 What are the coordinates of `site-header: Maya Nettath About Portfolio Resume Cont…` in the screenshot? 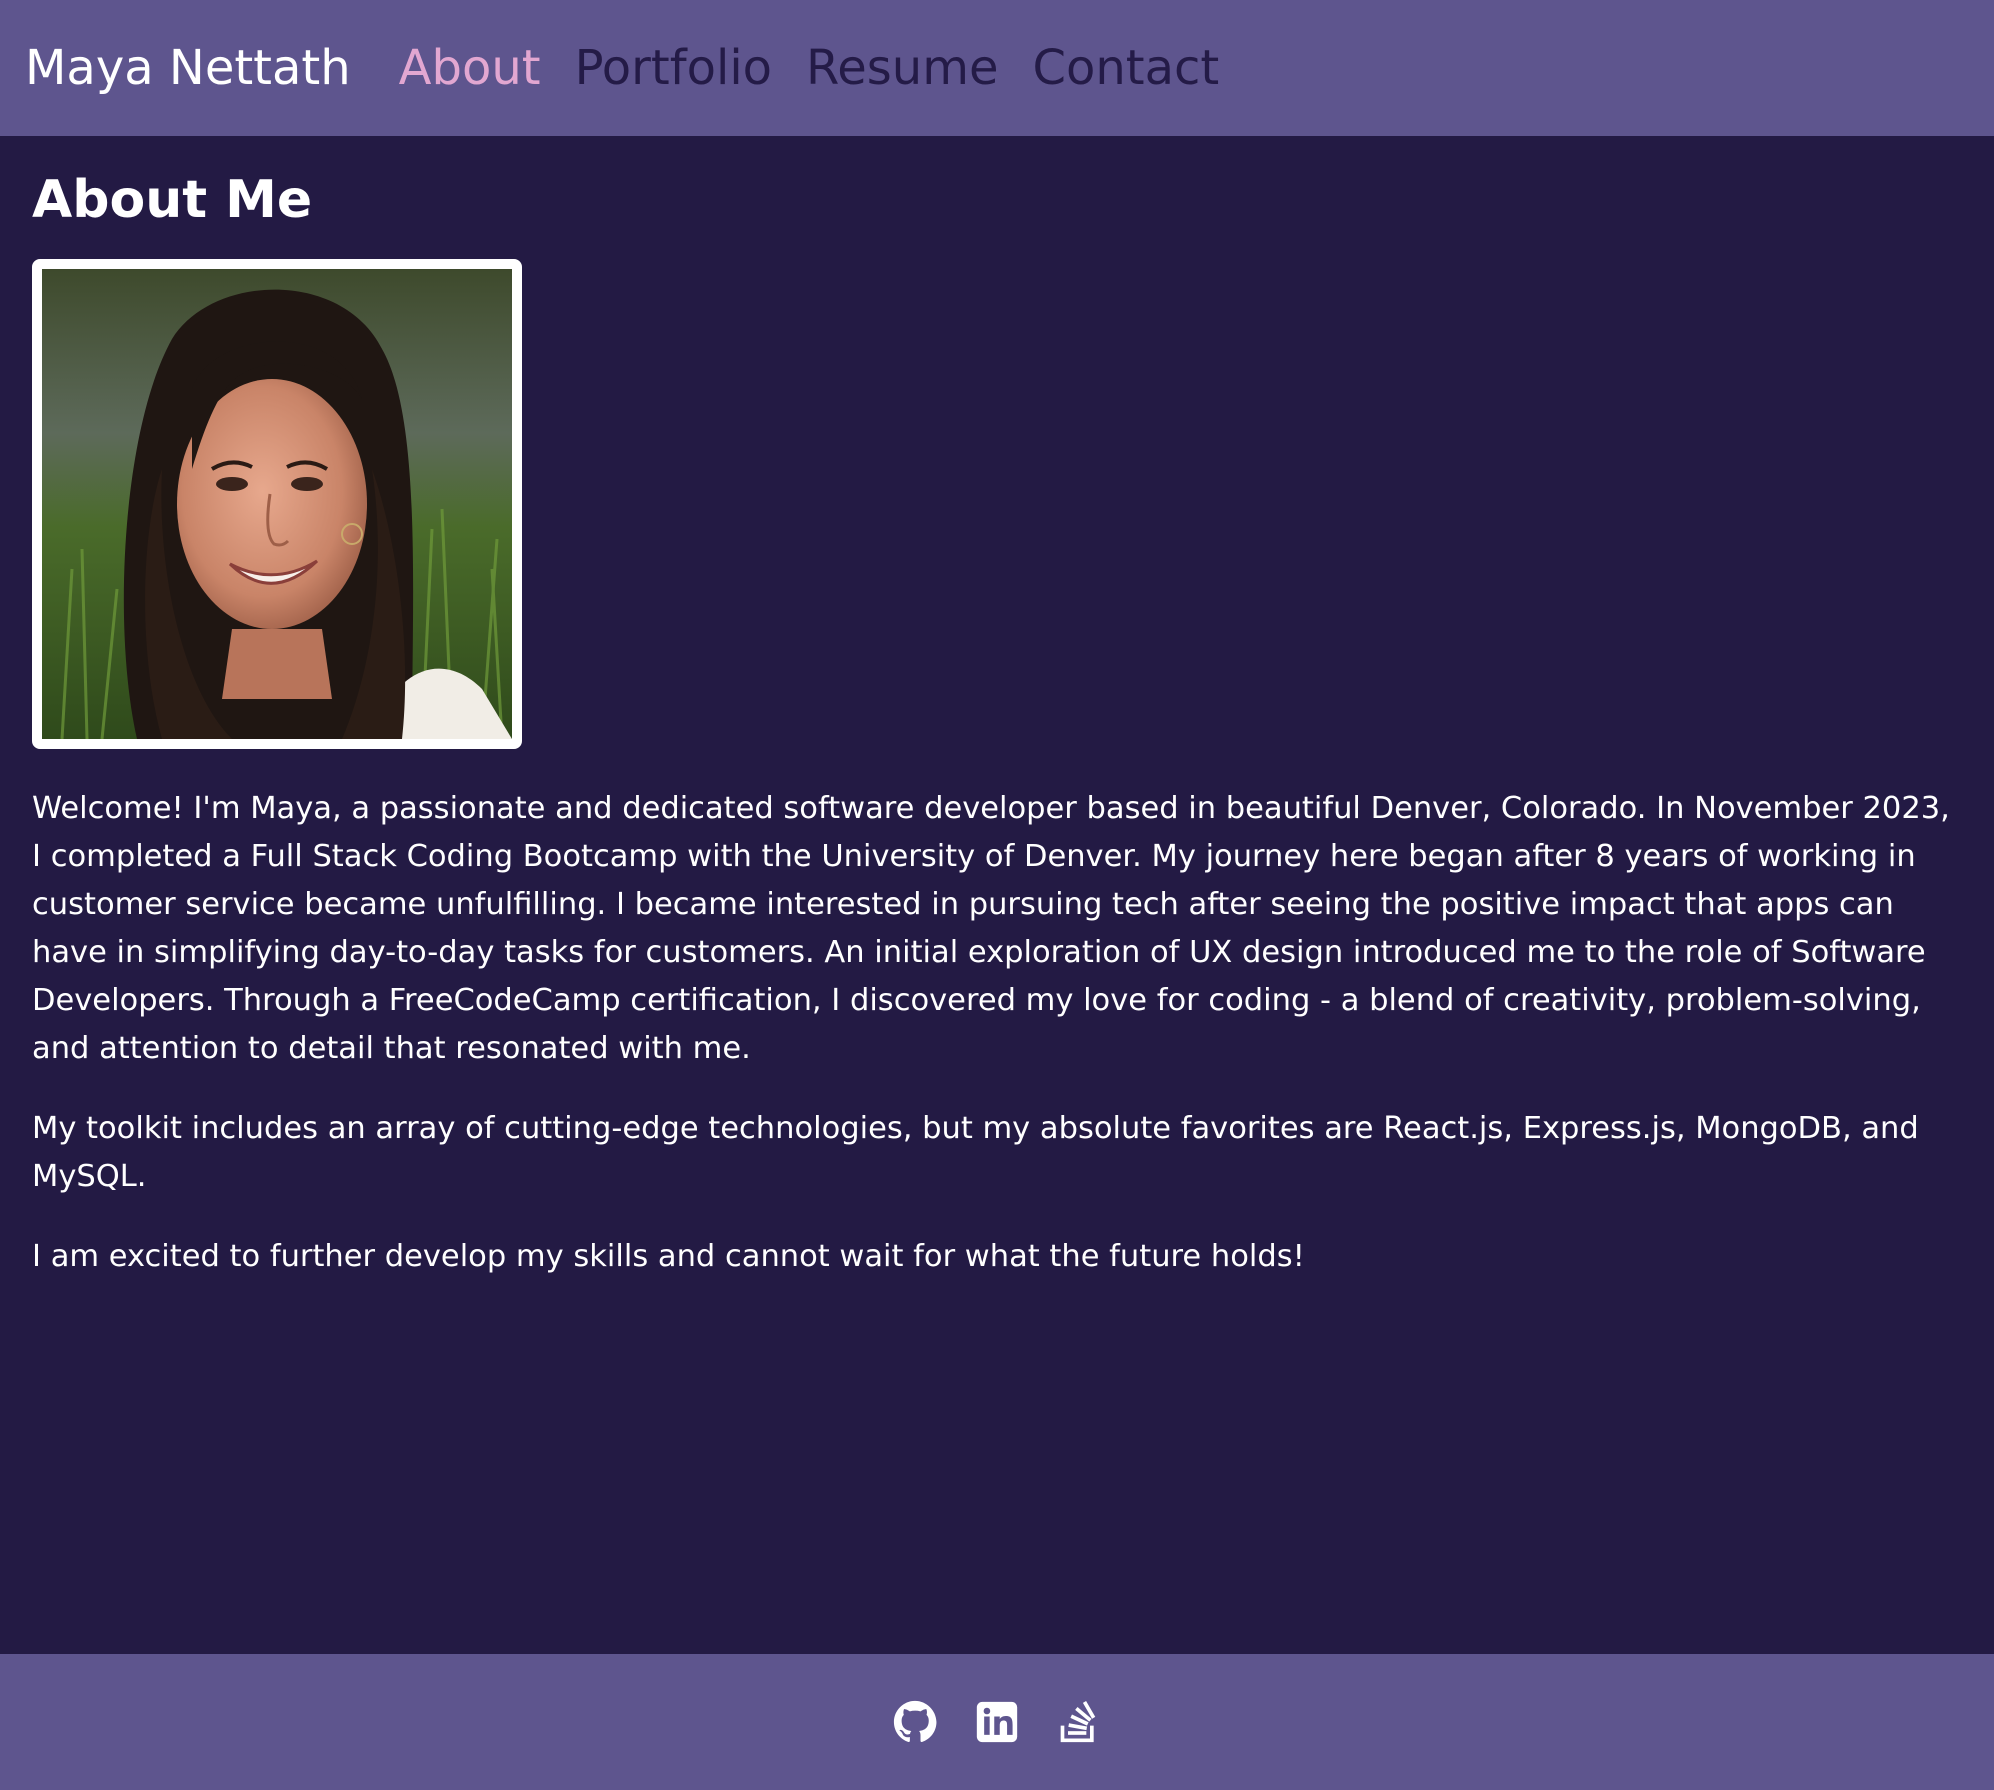 It's located at (997, 68).